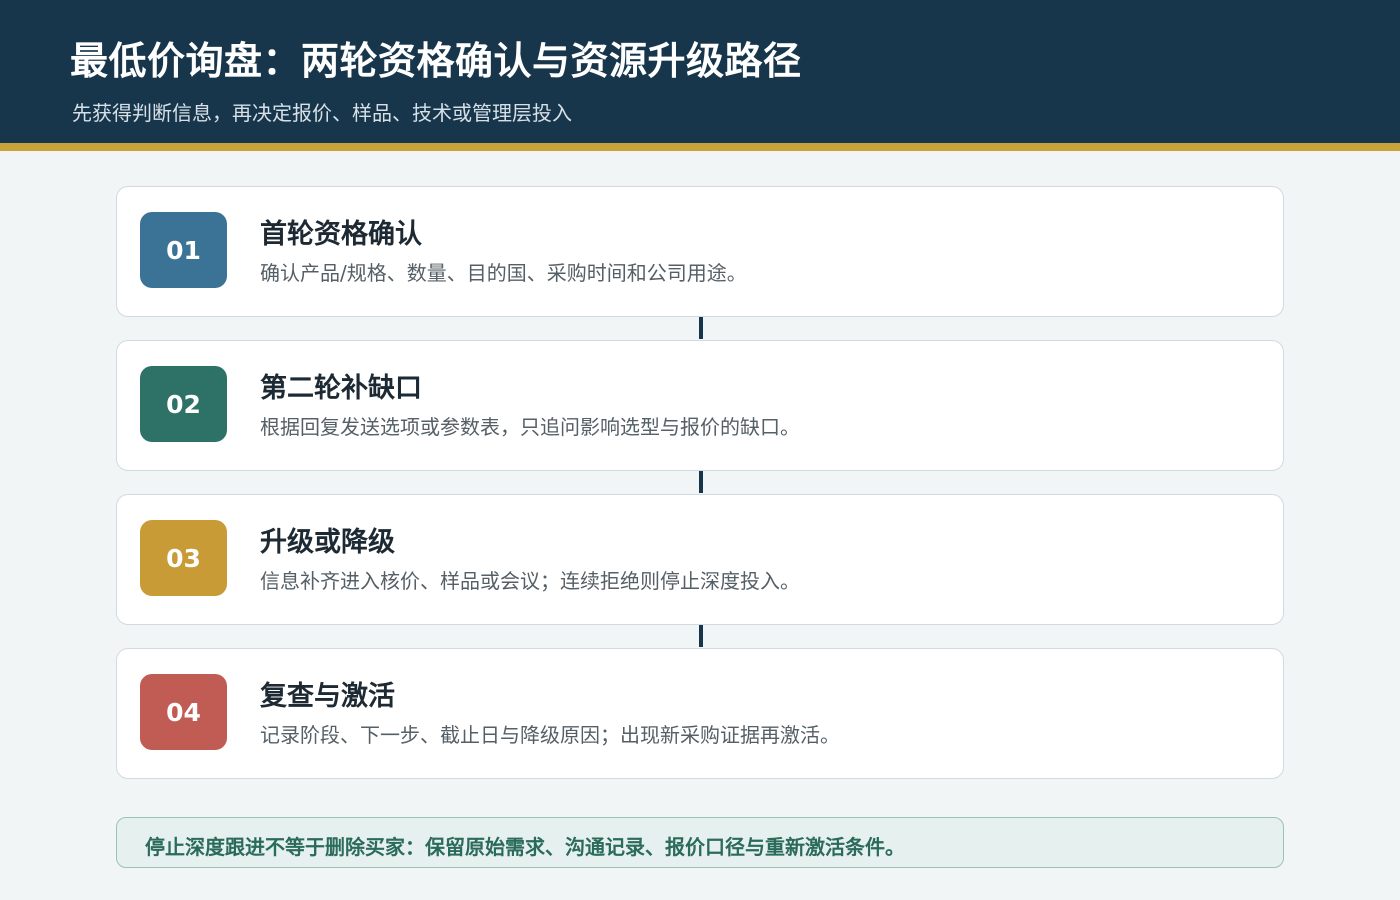 Image resolution: width=1400 pixels, height=900 pixels. What do you see at coordinates (183, 712) in the screenshot?
I see `step-number-badge: 04` at bounding box center [183, 712].